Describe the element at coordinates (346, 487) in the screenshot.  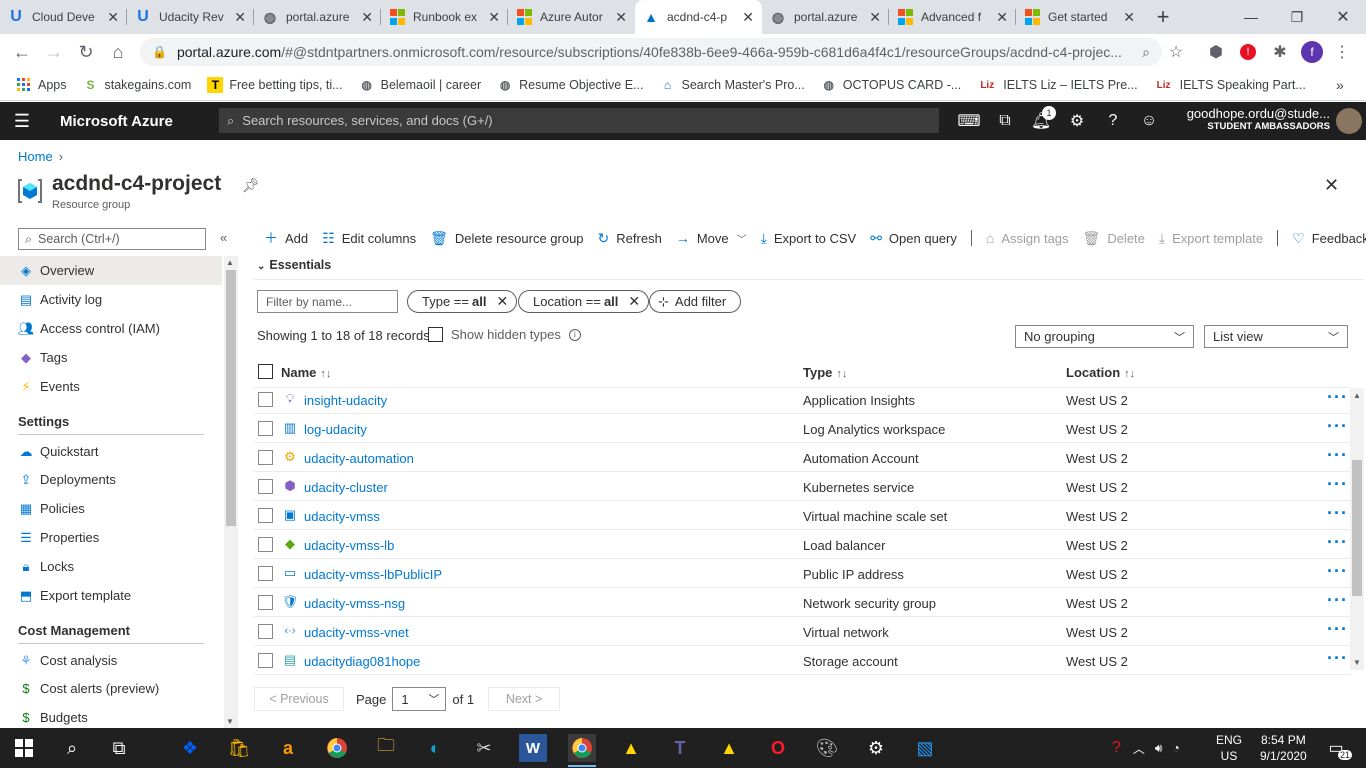
I see `resource-name-link: udacity-cluster` at that location.